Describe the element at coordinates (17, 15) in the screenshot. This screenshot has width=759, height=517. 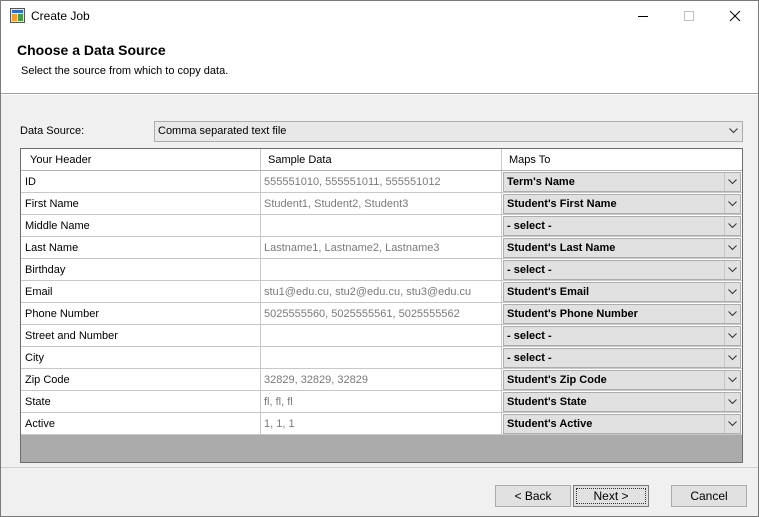
I see `app-window-icon` at that location.